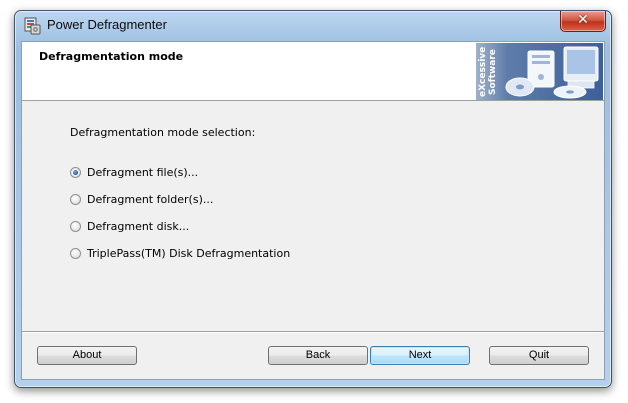 The image size is (628, 403). What do you see at coordinates (107, 24) in the screenshot?
I see `window-title: Power Defragmenter` at bounding box center [107, 24].